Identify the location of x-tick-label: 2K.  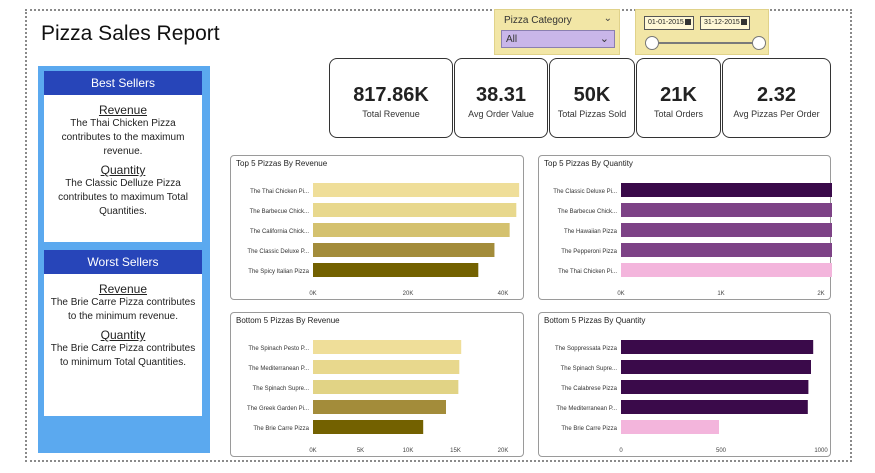
(820, 294).